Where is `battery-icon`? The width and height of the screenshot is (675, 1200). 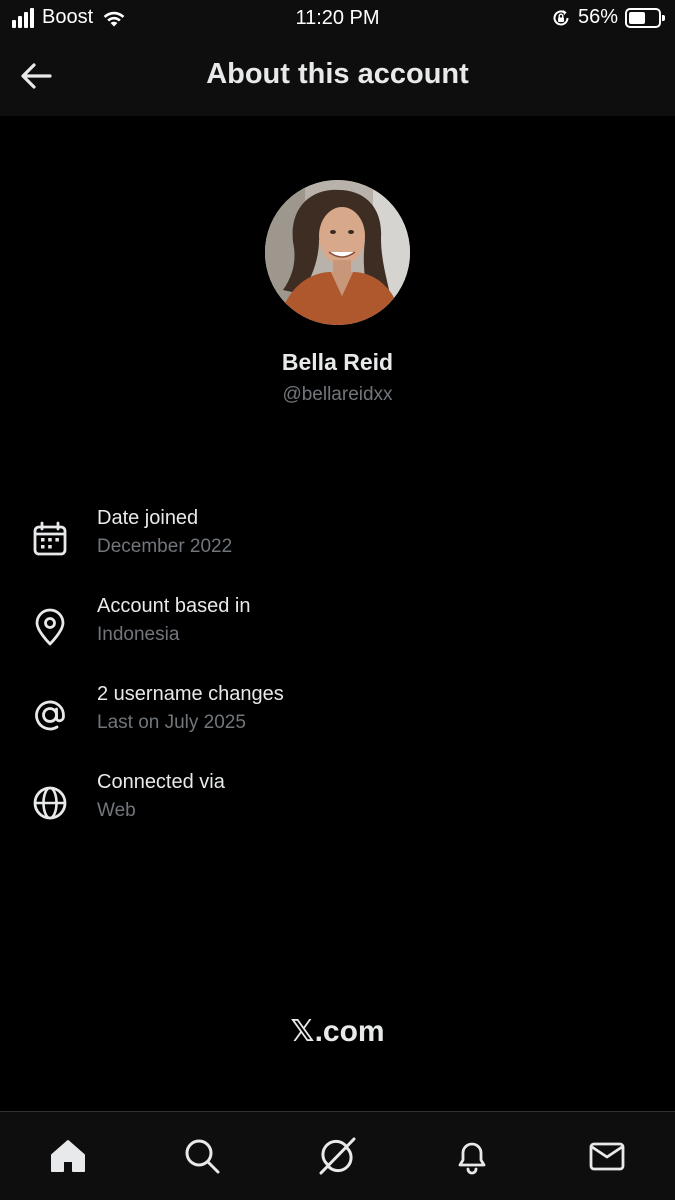 battery-icon is located at coordinates (645, 17).